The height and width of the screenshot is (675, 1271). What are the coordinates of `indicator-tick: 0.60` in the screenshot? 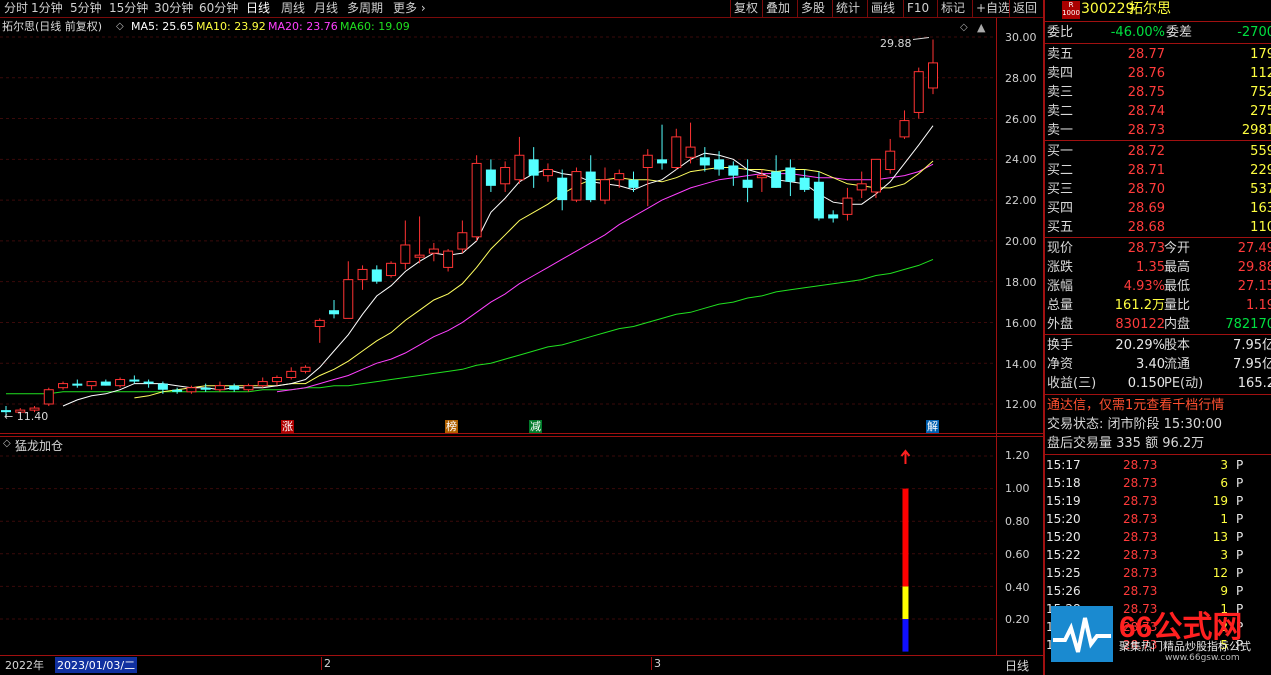 It's located at (1017, 554).